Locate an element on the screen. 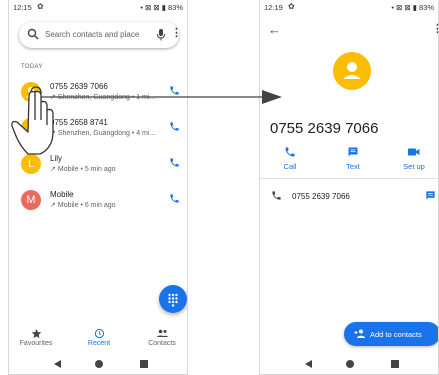 The image size is (439, 375). dialpad-icon is located at coordinates (173, 300).